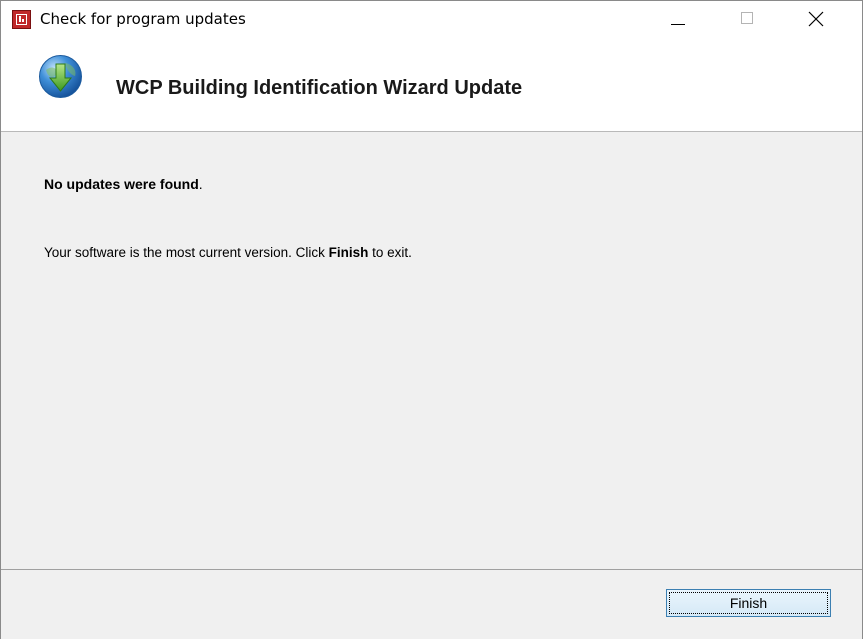 The height and width of the screenshot is (639, 863). I want to click on close-button, so click(816, 19).